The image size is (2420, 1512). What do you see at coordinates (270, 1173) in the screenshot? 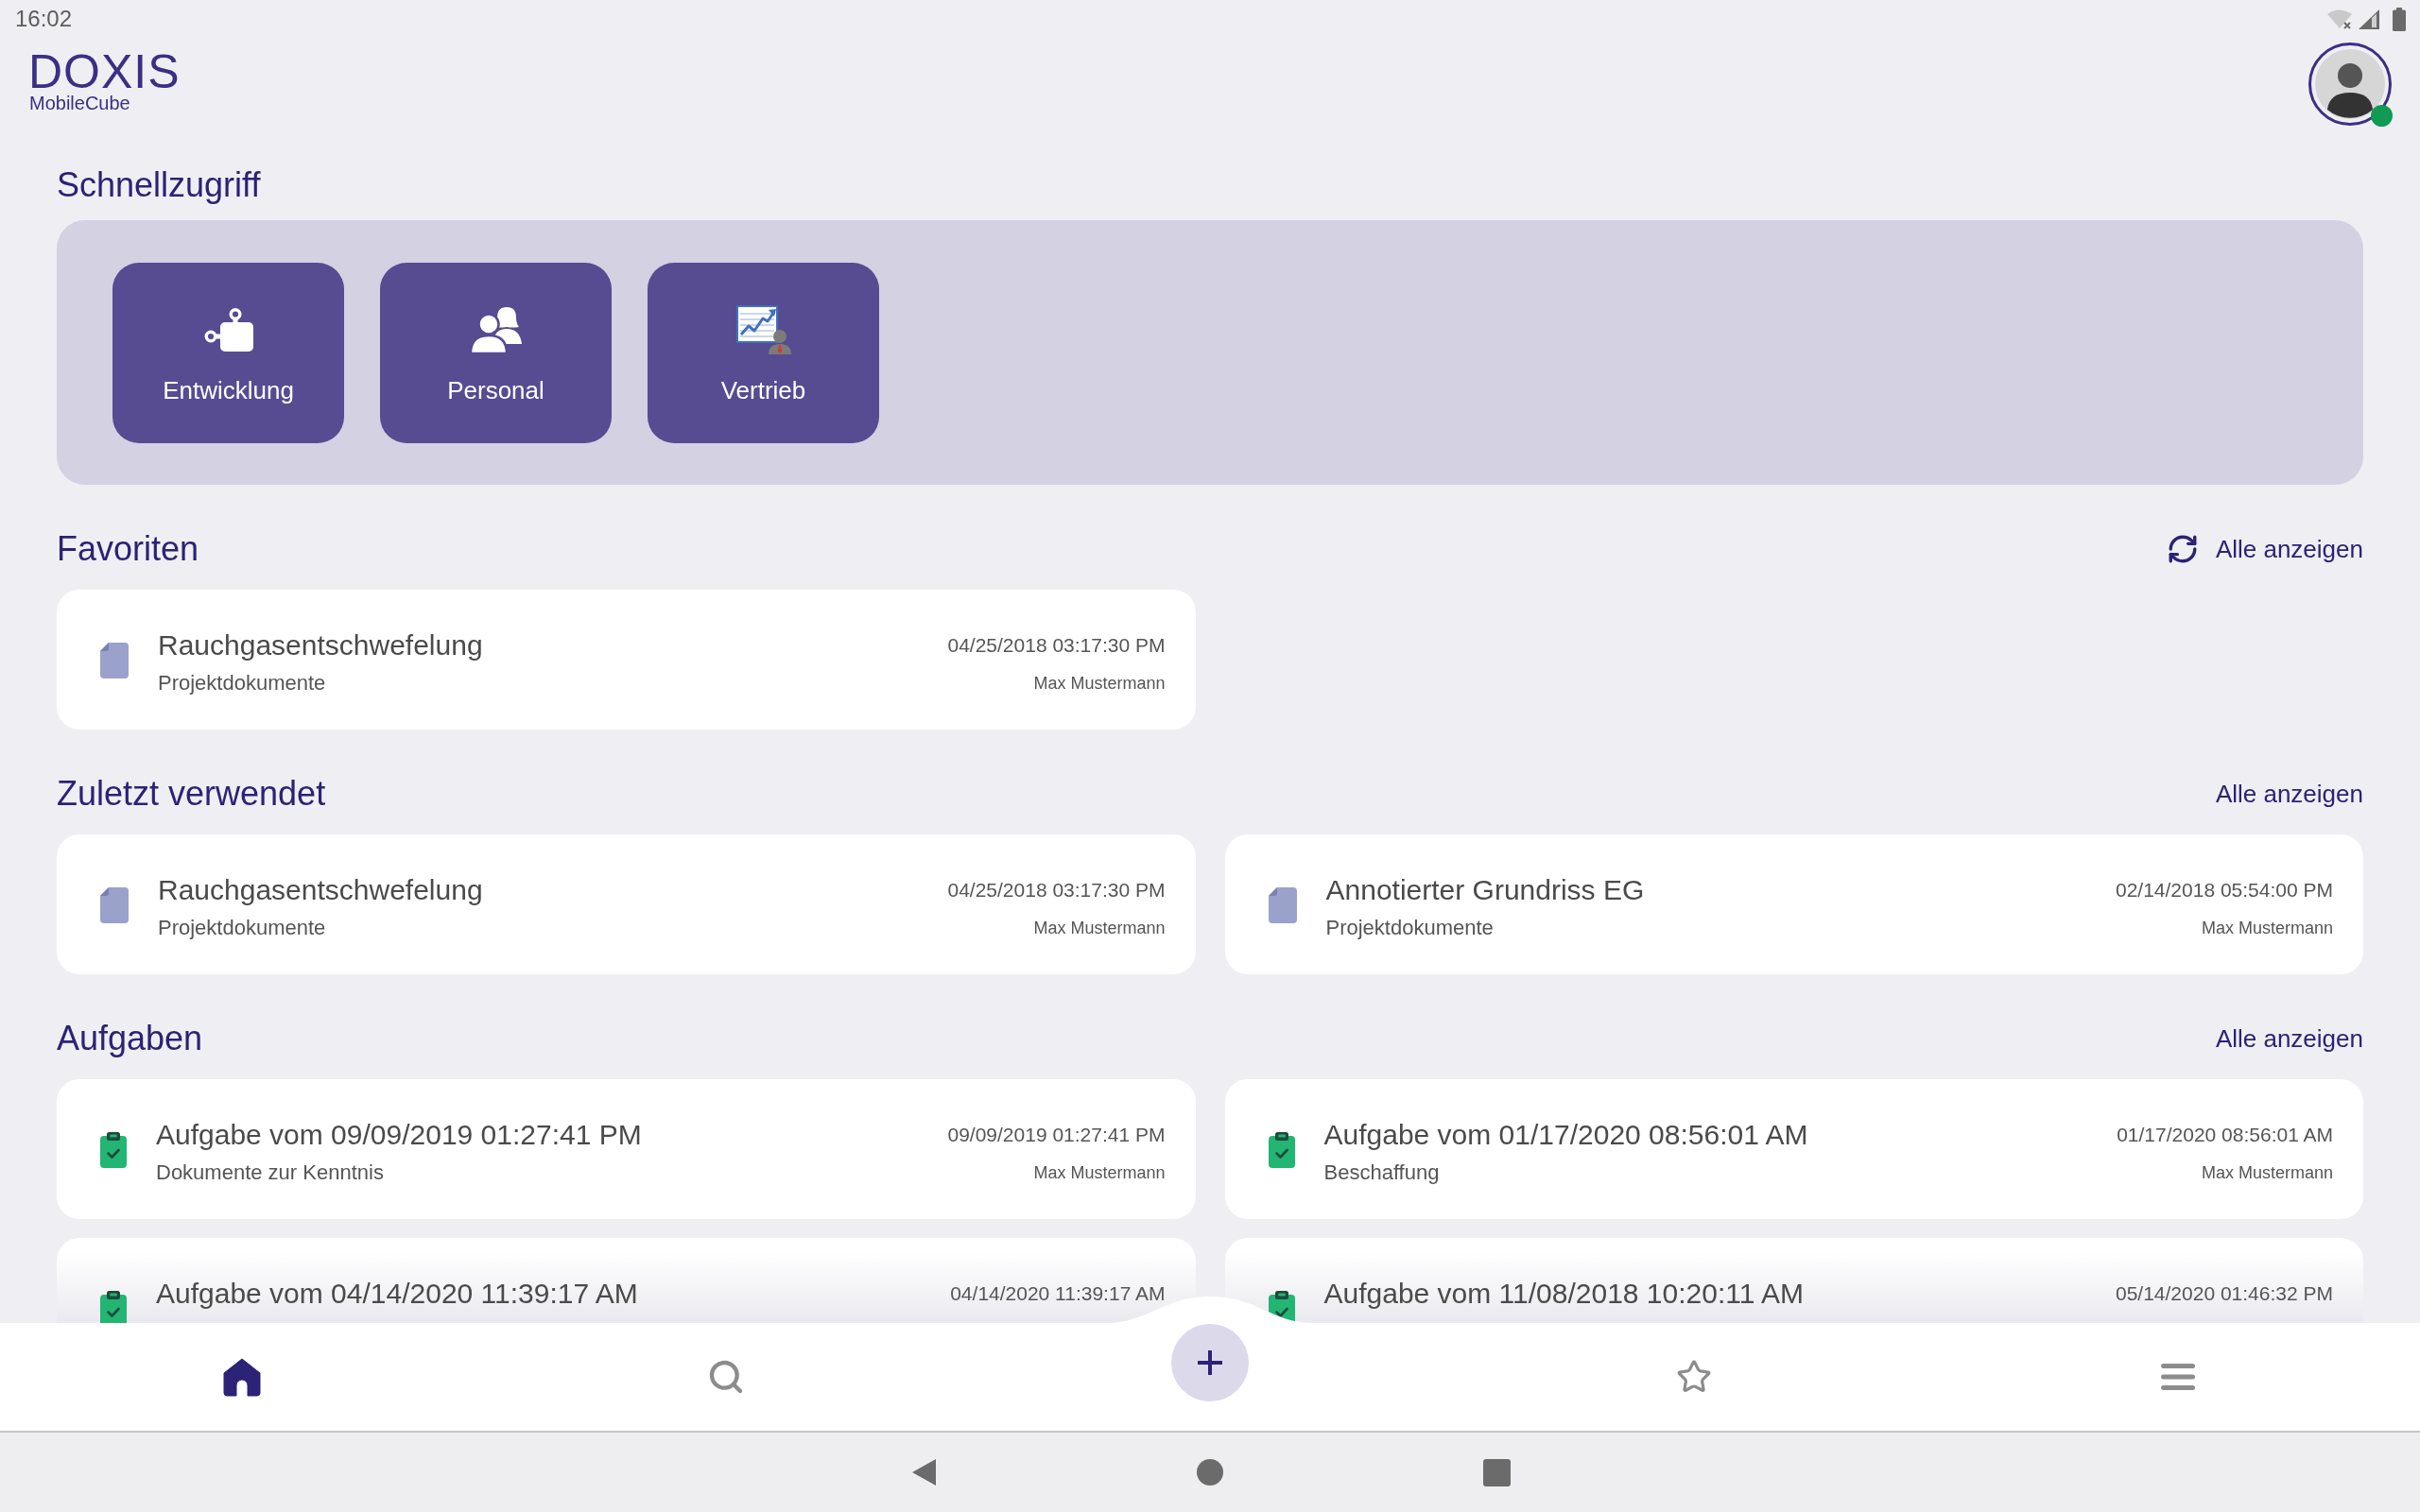
I see `card-subtitle: Dokumente zur Kenntnis` at bounding box center [270, 1173].